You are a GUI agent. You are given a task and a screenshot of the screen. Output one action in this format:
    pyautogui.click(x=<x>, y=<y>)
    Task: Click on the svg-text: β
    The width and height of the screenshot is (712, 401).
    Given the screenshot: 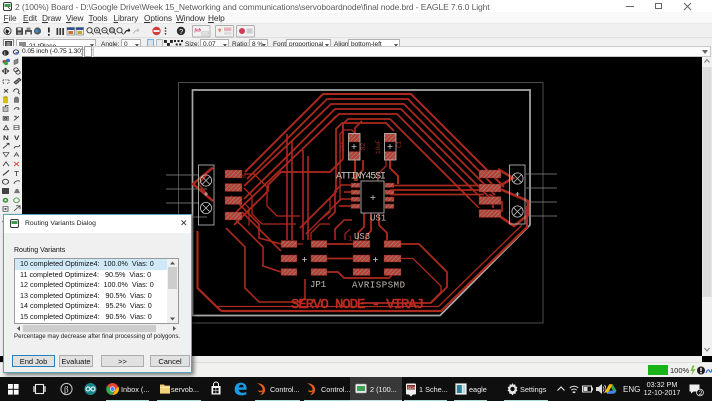 What is the action you would take?
    pyautogui.click(x=66, y=390)
    